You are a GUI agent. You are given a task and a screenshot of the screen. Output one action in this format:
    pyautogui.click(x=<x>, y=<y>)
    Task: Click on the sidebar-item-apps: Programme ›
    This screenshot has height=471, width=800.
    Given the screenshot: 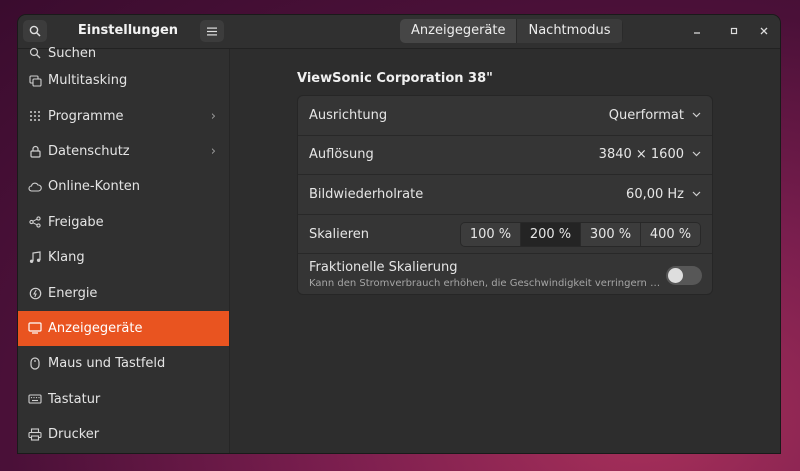 What is the action you would take?
    pyautogui.click(x=123, y=115)
    